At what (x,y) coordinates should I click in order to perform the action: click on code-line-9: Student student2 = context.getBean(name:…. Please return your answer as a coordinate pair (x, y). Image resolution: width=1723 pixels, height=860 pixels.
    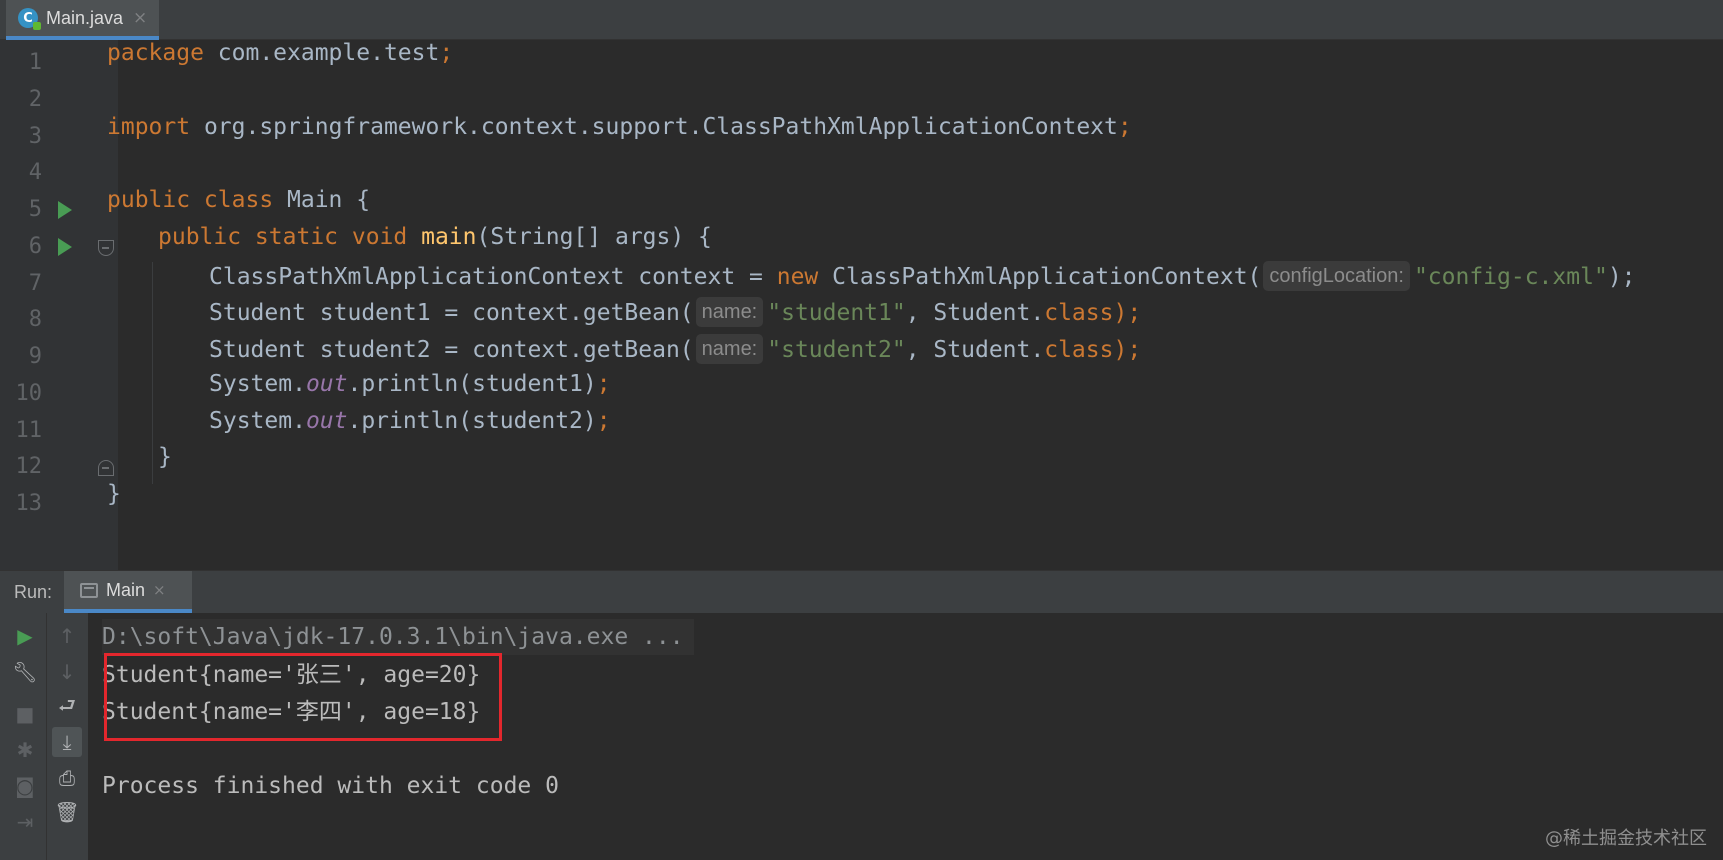
    Looking at the image, I should click on (675, 349).